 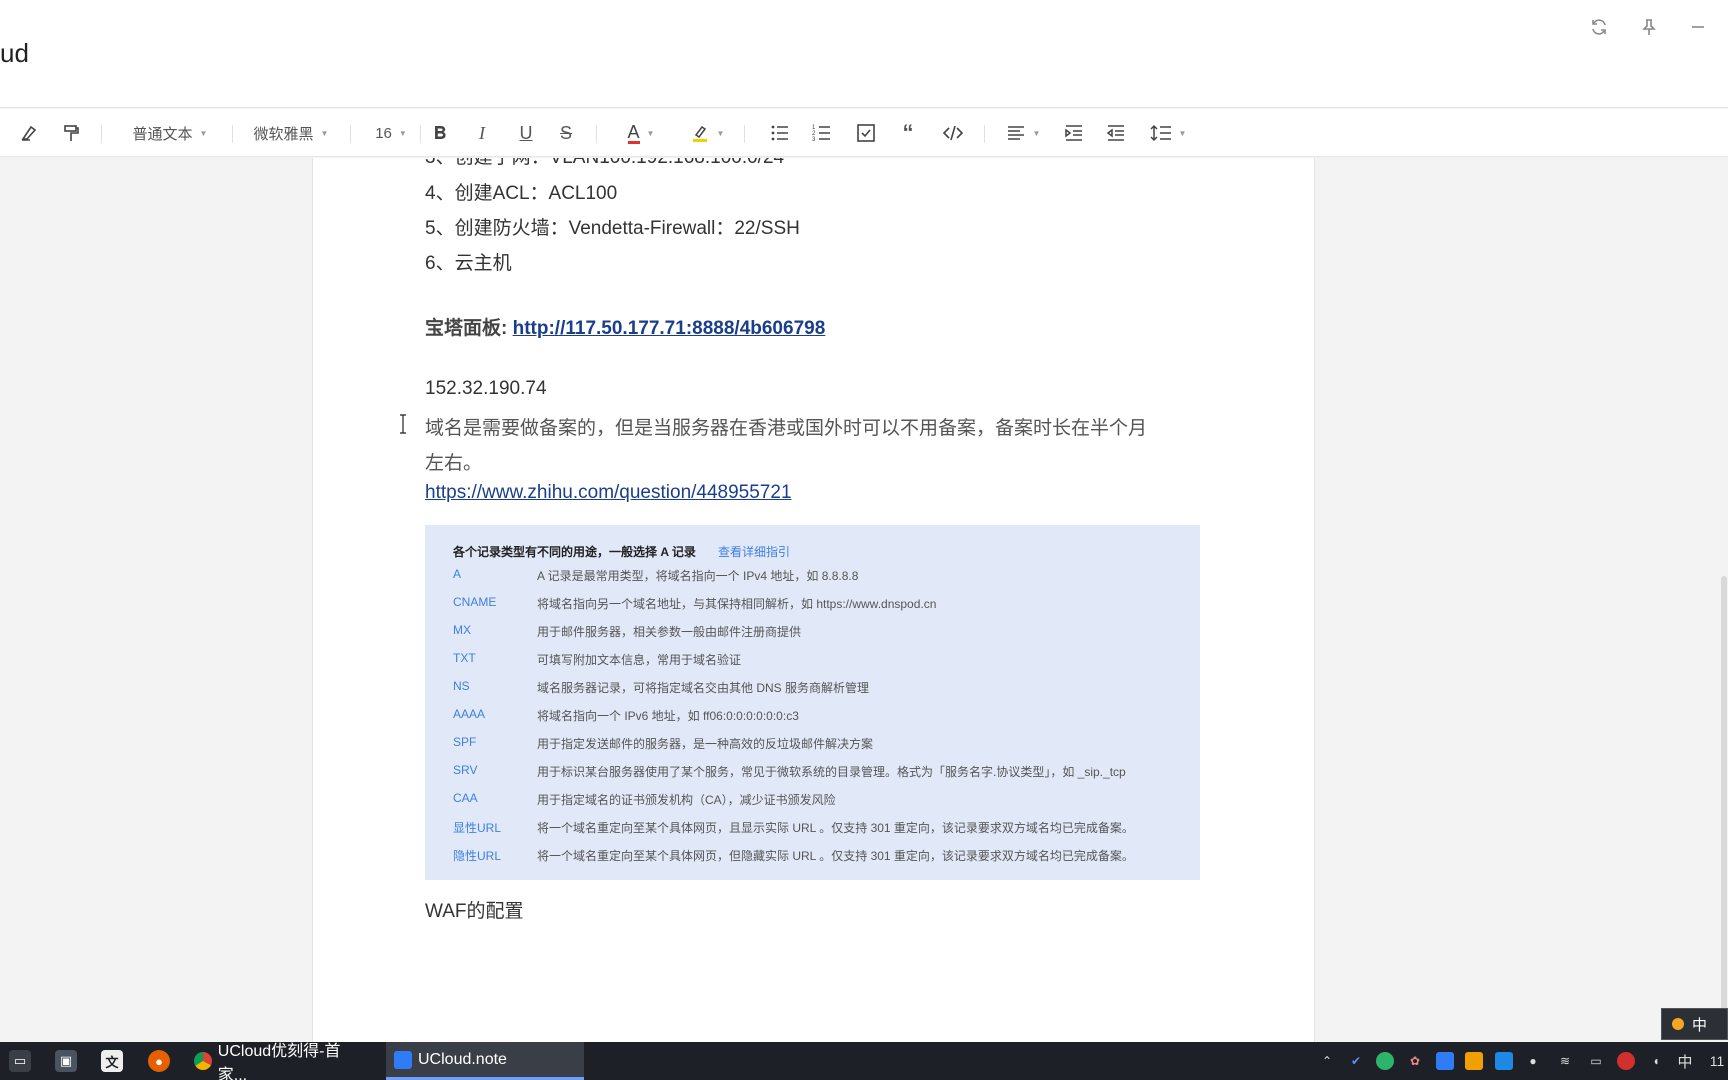 What do you see at coordinates (457, 574) in the screenshot?
I see `record-type: A` at bounding box center [457, 574].